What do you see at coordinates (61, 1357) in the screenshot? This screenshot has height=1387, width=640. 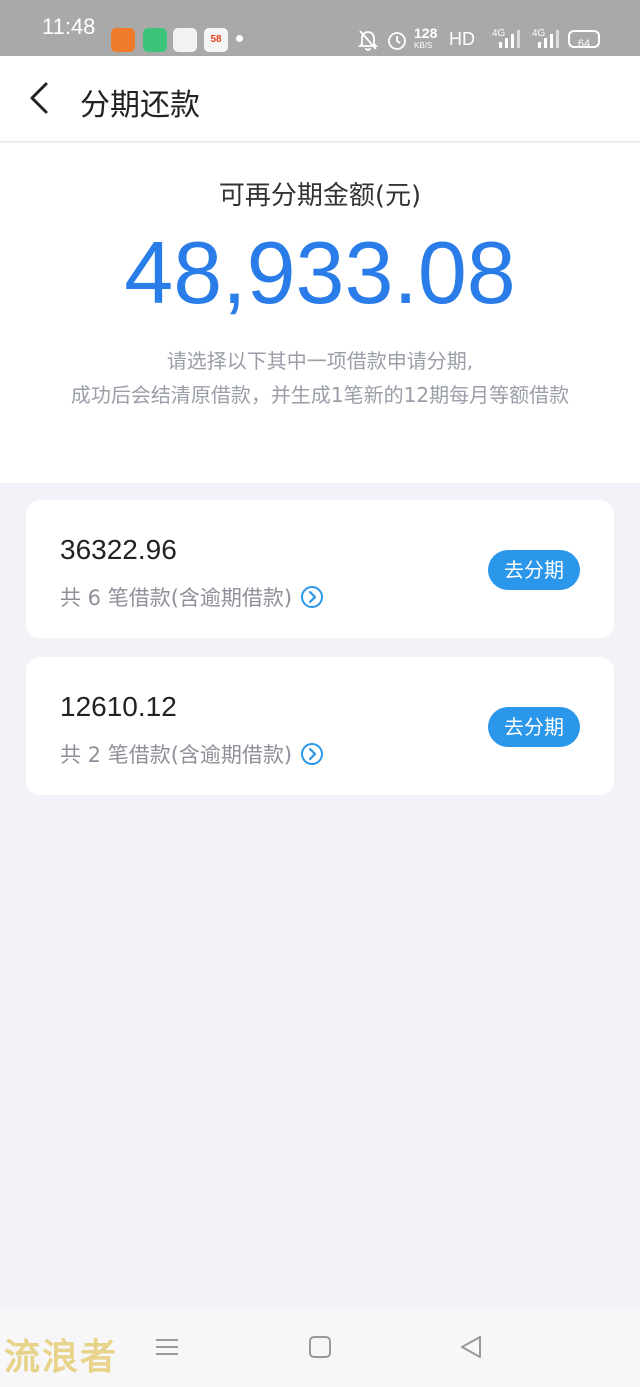 I see `watermark: 流浪者` at bounding box center [61, 1357].